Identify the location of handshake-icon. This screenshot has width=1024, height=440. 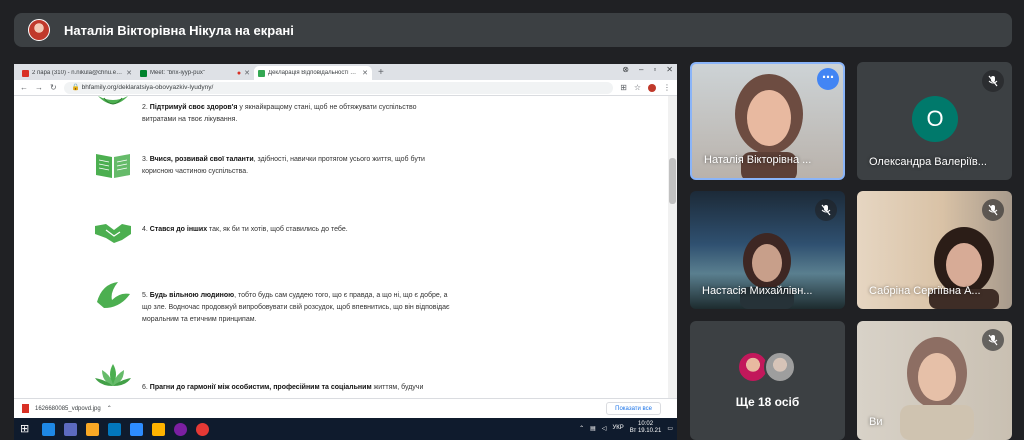
(113, 233).